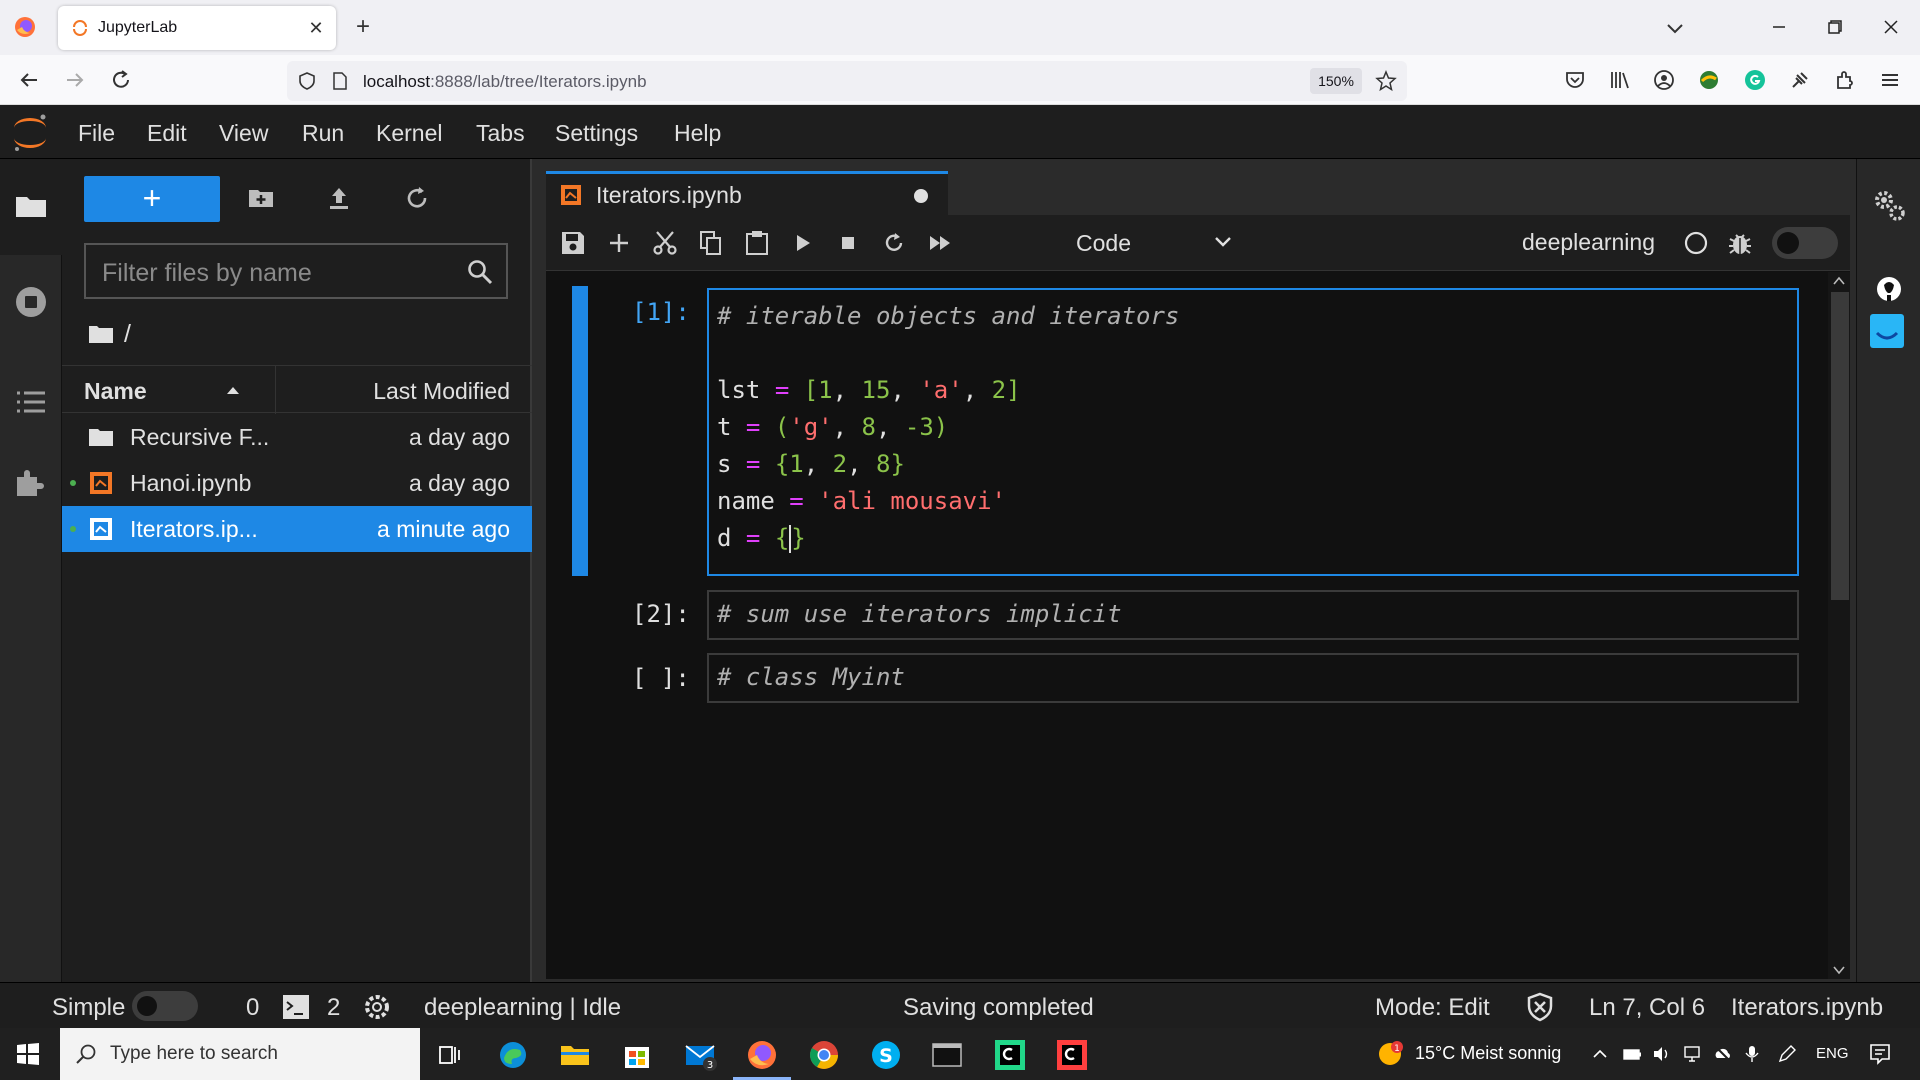  Describe the element at coordinates (333, 1008) in the screenshot. I see `kernel-count: 2` at that location.